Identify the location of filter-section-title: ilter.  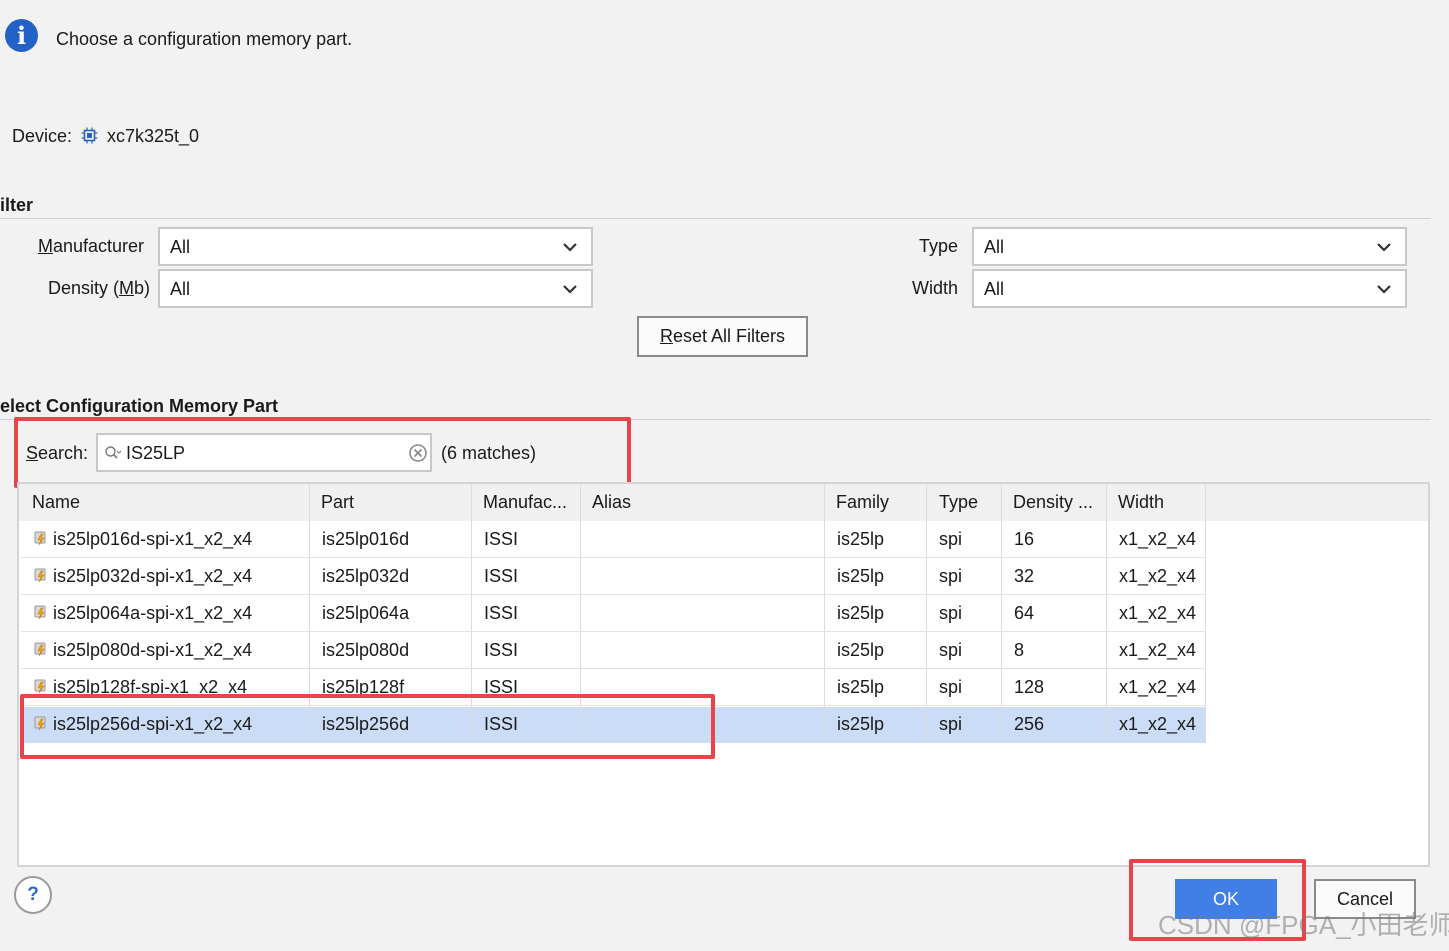
(17, 205).